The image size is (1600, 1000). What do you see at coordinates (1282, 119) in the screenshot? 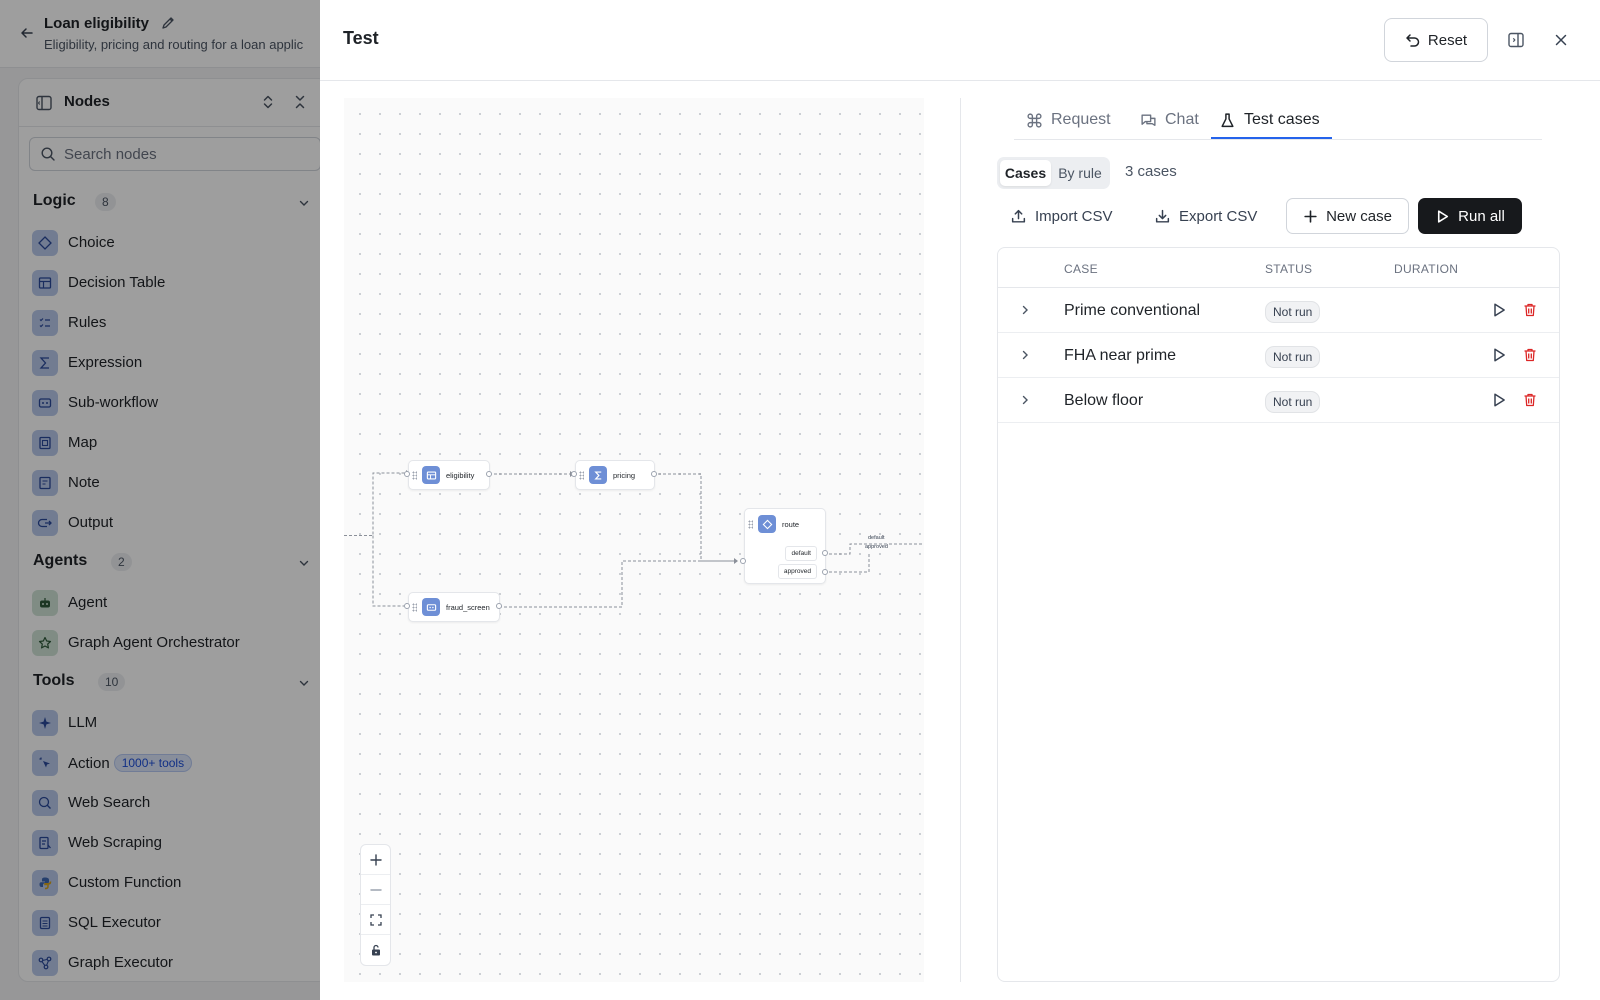
I see `tab-label: Test cases` at bounding box center [1282, 119].